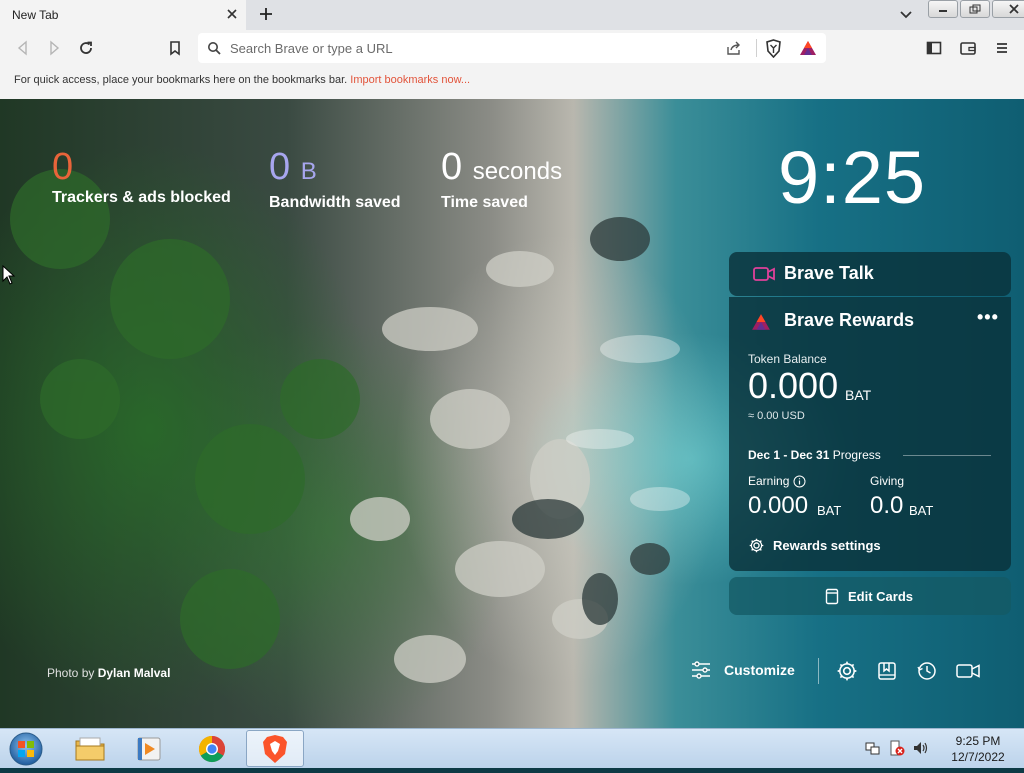 The height and width of the screenshot is (773, 1024). I want to click on time-unit: seconds, so click(517, 171).